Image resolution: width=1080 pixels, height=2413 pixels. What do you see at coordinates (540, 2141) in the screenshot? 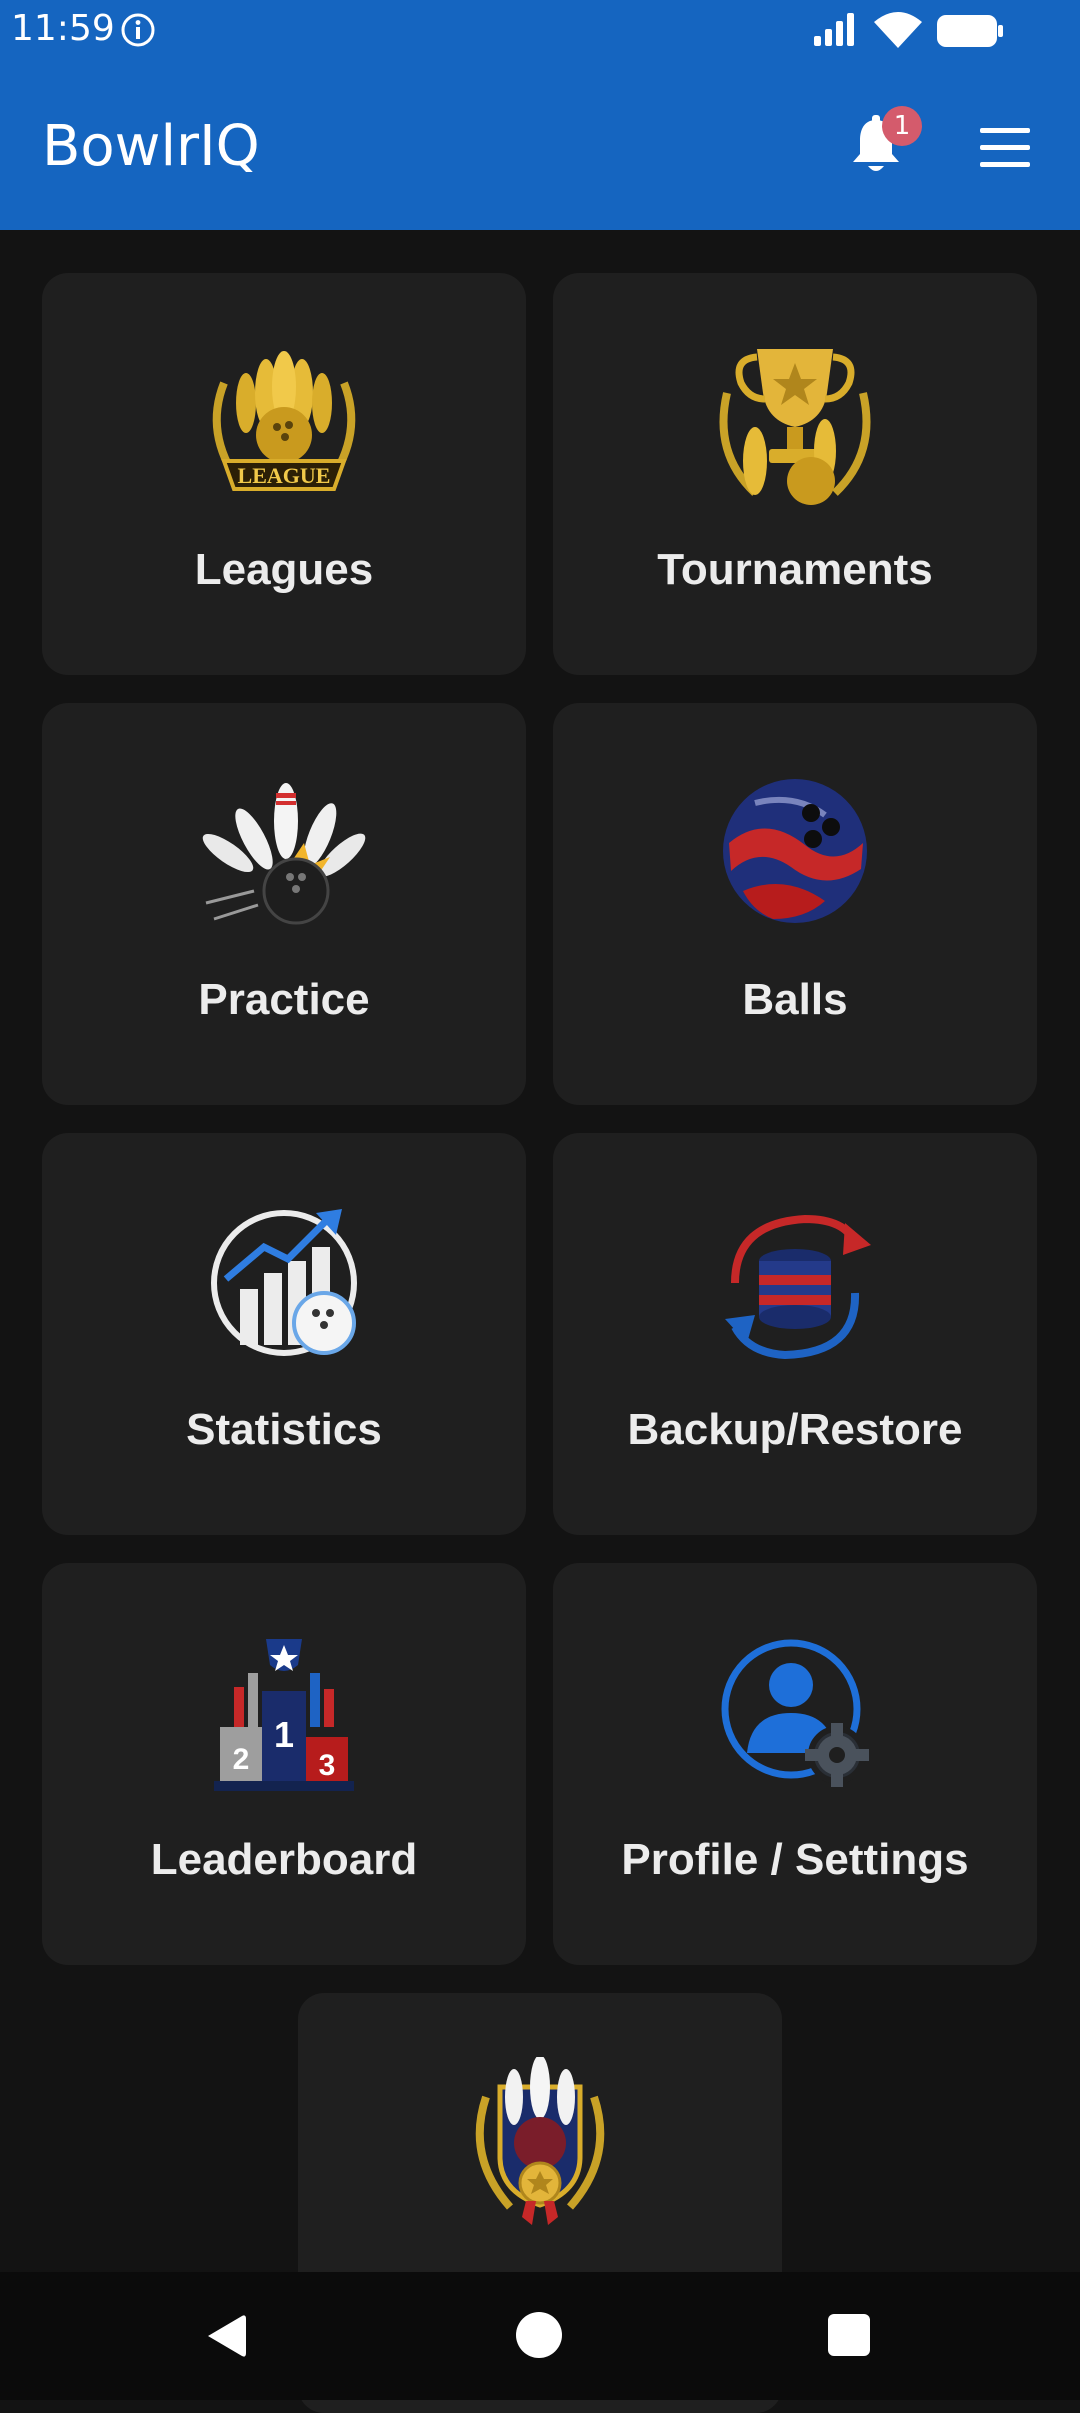
I see `achievements-badge-icon` at bounding box center [540, 2141].